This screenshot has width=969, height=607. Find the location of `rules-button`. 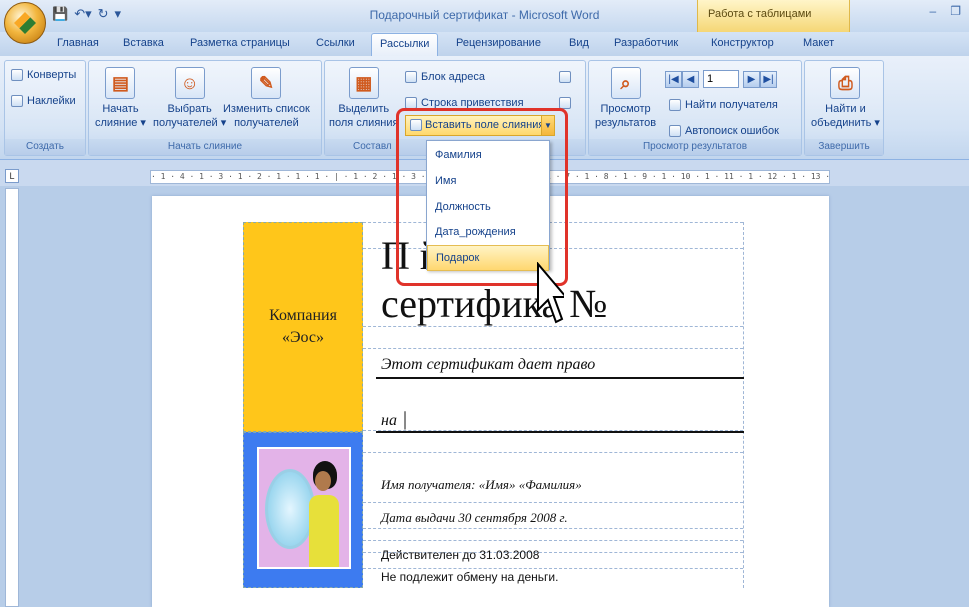

rules-button is located at coordinates (565, 77).